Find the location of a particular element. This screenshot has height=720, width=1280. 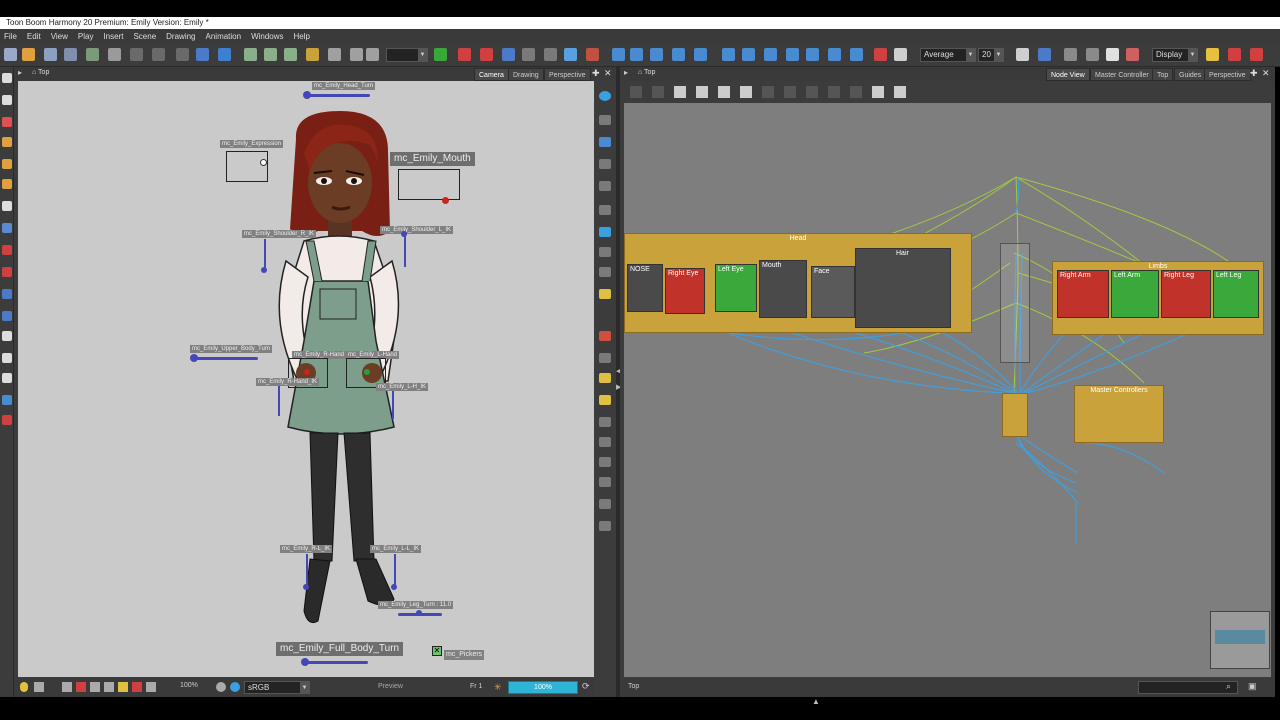

lines-alt4-icon is located at coordinates (605, 504).